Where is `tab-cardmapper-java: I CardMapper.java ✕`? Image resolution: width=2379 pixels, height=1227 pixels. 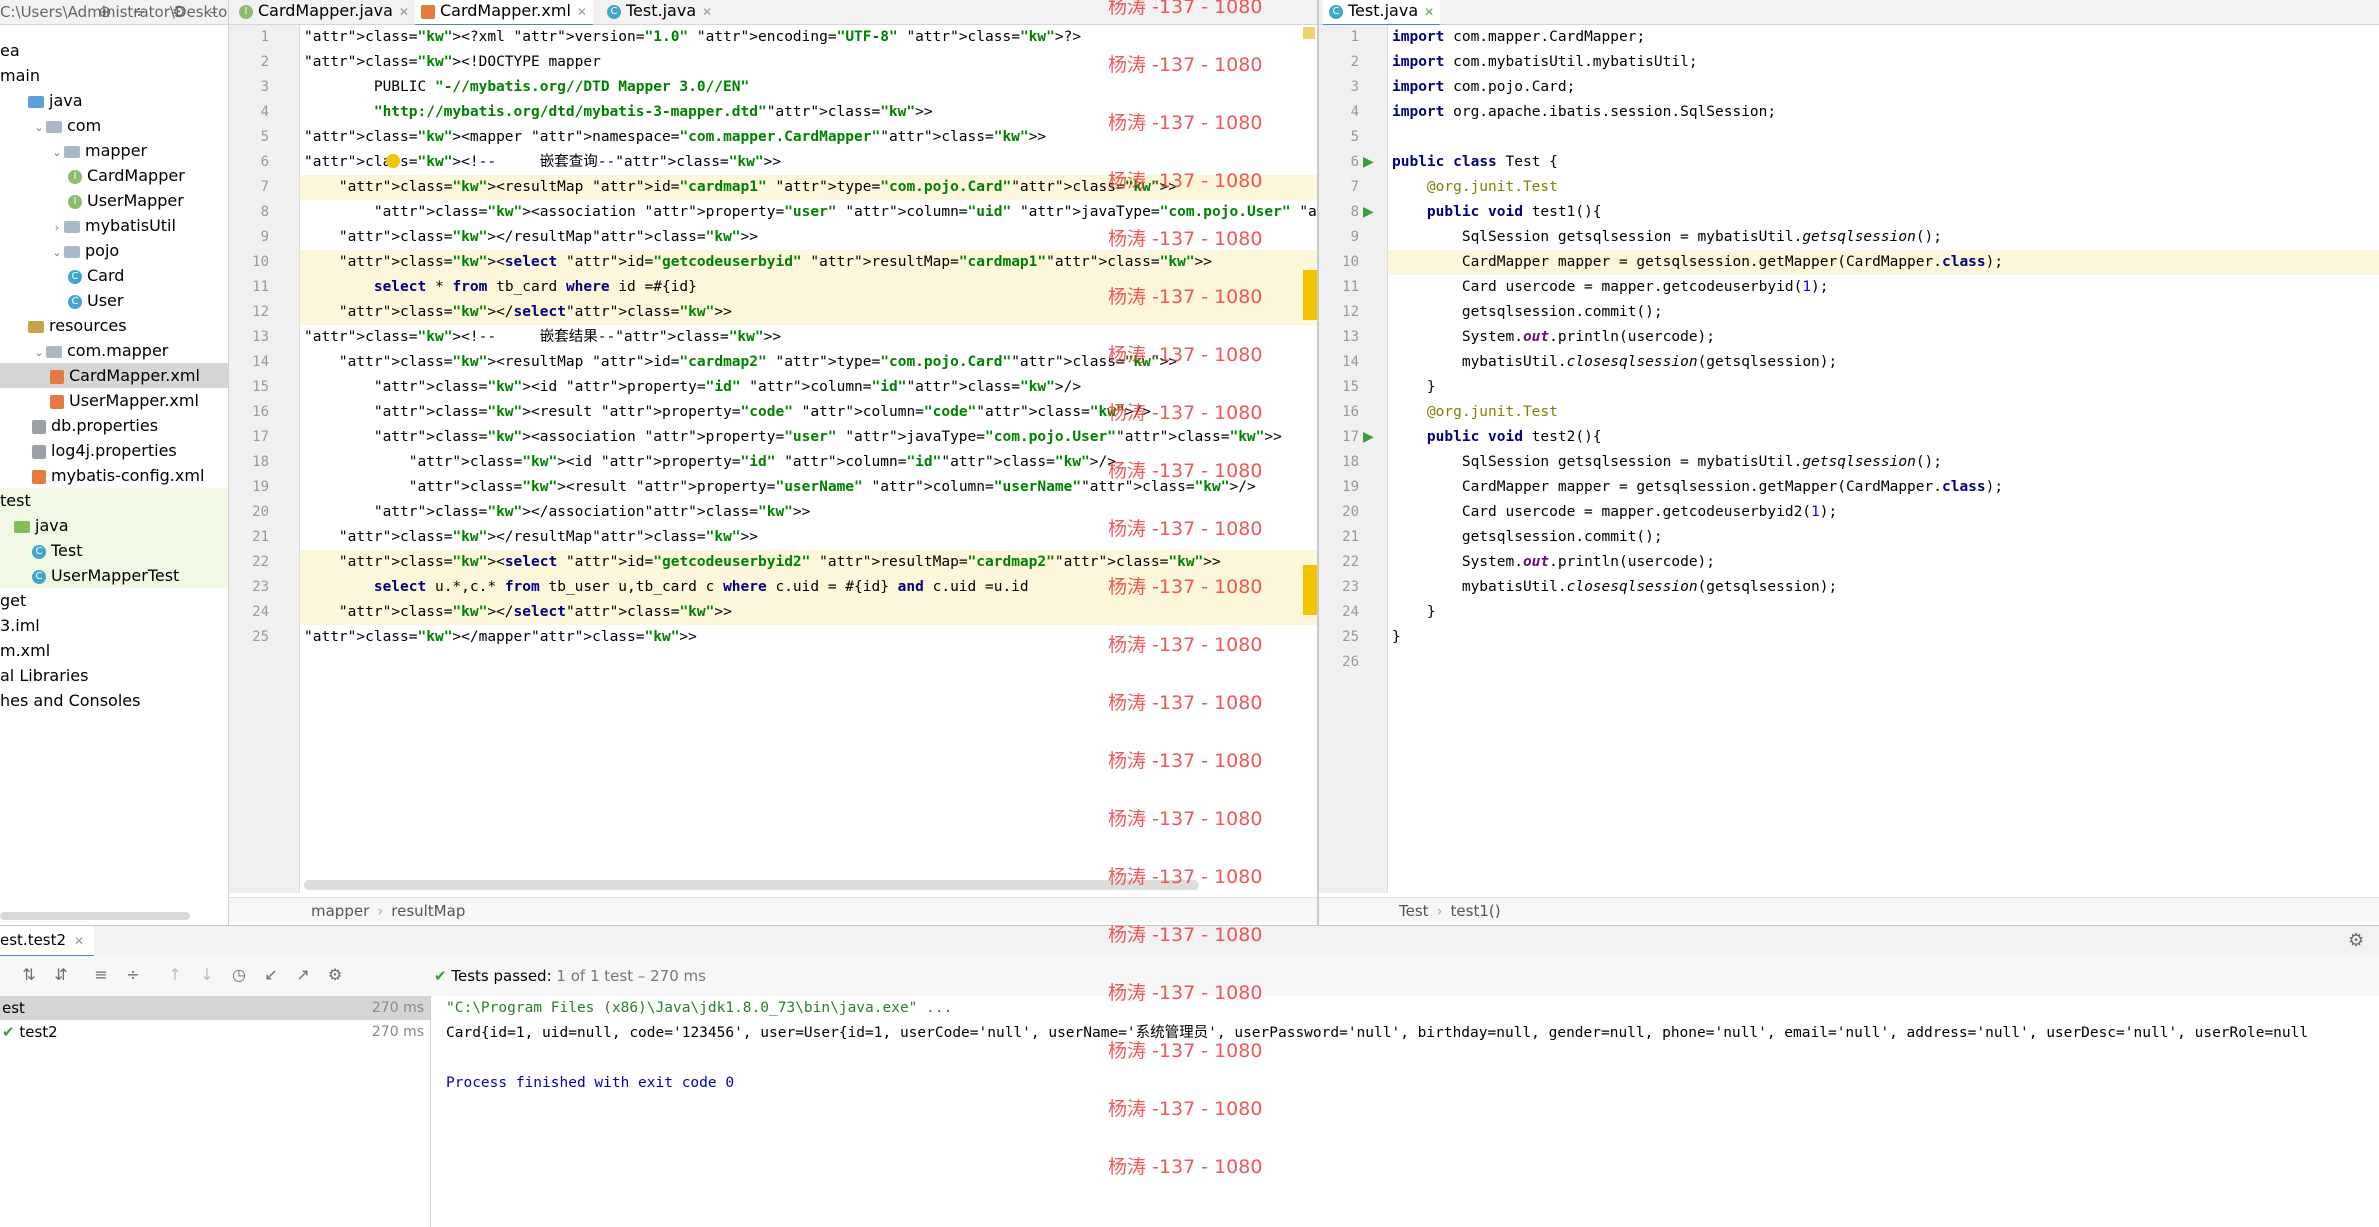 tab-cardmapper-java: I CardMapper.java ✕ is located at coordinates (324, 12).